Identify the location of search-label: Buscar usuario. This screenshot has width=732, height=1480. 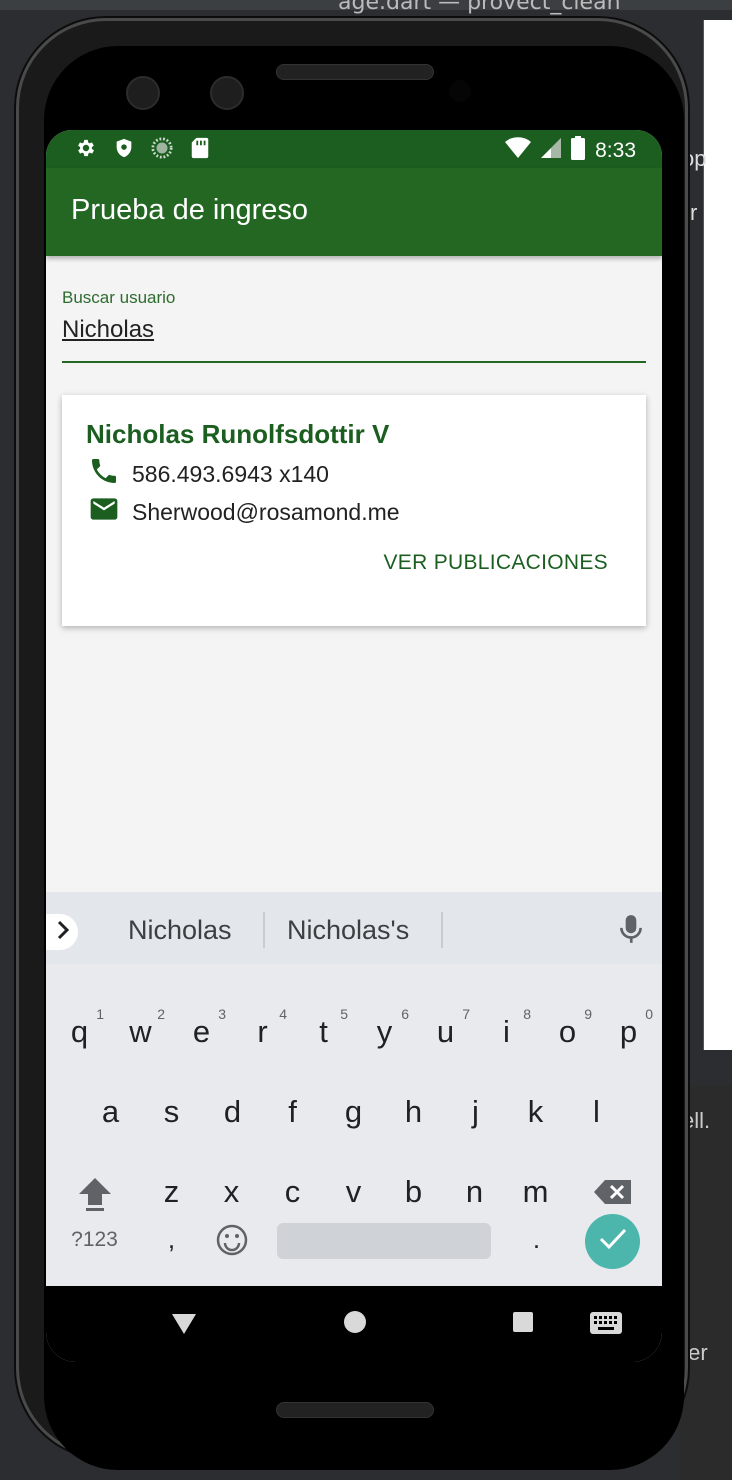
(119, 297).